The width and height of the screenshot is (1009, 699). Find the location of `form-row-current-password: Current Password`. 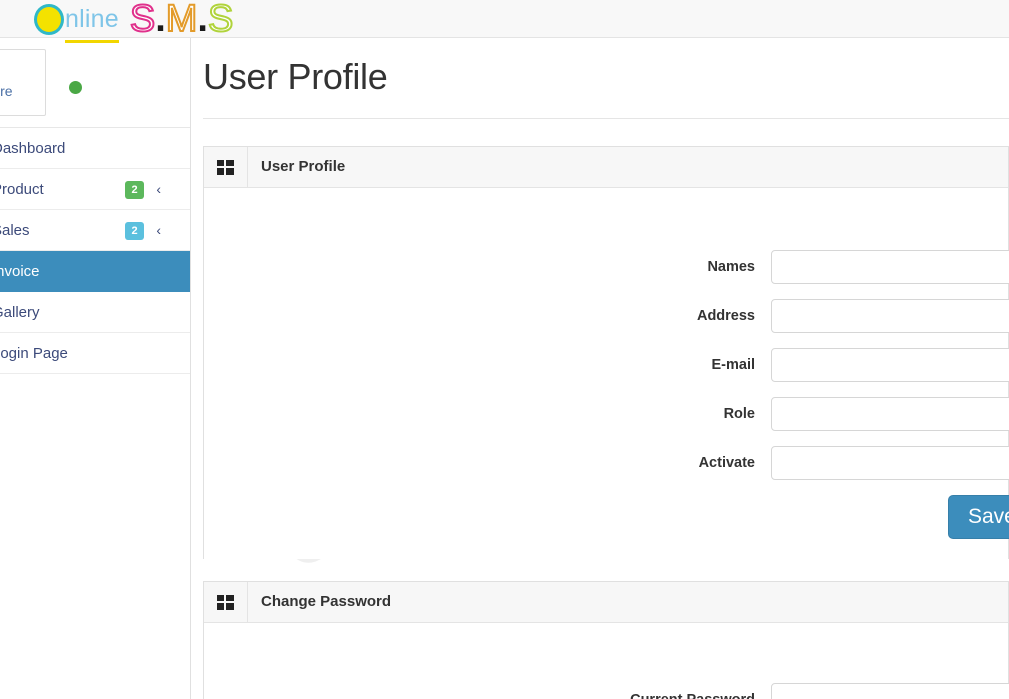

form-row-current-password: Current Password is located at coordinates (606, 691).